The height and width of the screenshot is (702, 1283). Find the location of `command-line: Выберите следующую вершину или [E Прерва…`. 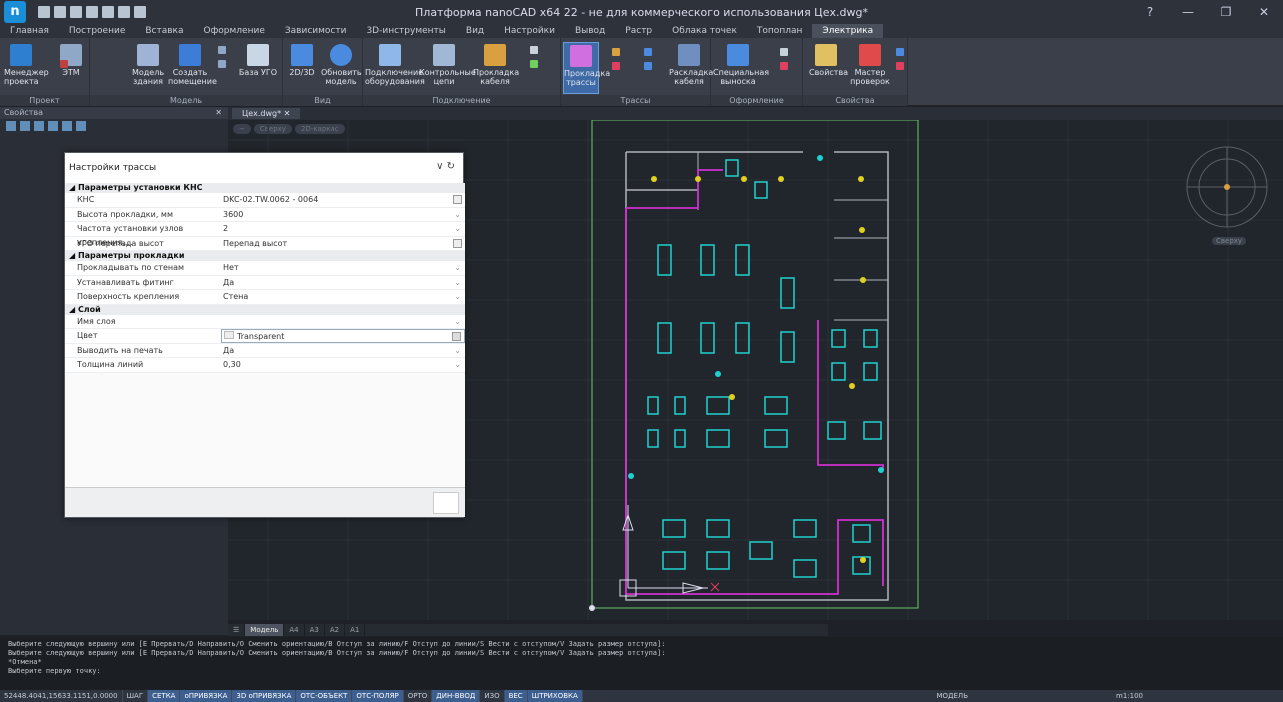

command-line: Выберите следующую вершину или [E Прерва… is located at coordinates (641, 663).